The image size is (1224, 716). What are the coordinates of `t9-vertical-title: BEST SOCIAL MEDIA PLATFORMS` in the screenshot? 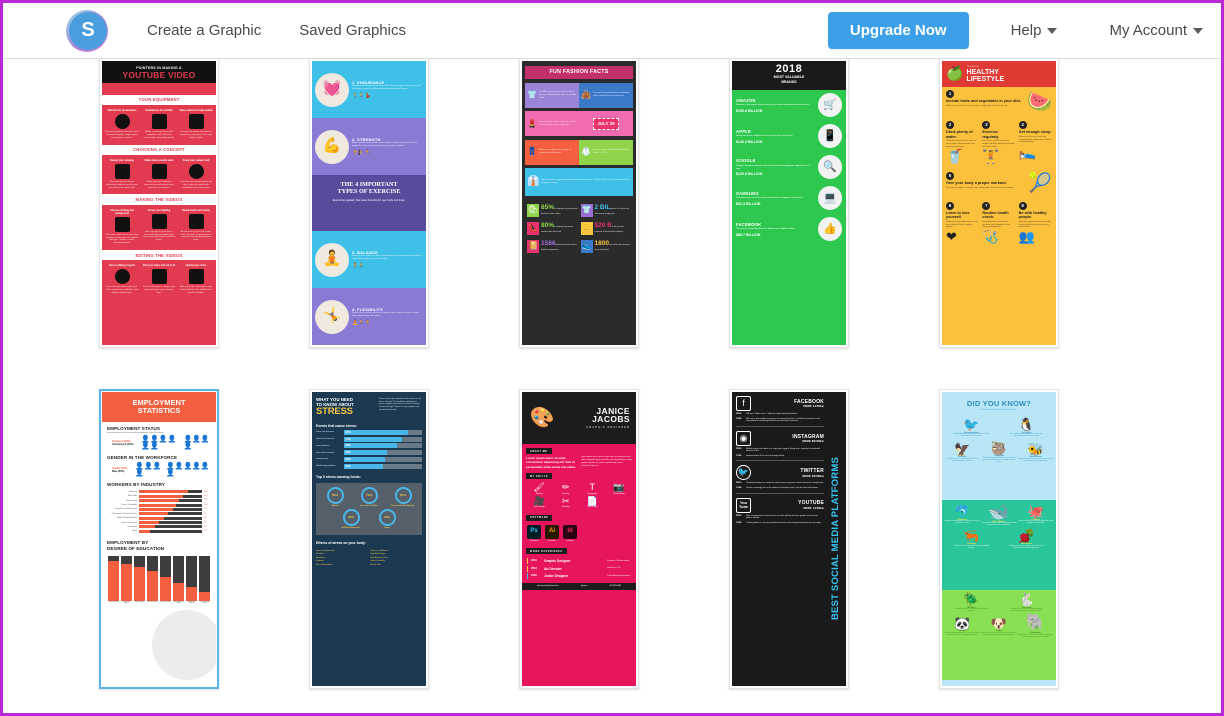 It's located at (836, 539).